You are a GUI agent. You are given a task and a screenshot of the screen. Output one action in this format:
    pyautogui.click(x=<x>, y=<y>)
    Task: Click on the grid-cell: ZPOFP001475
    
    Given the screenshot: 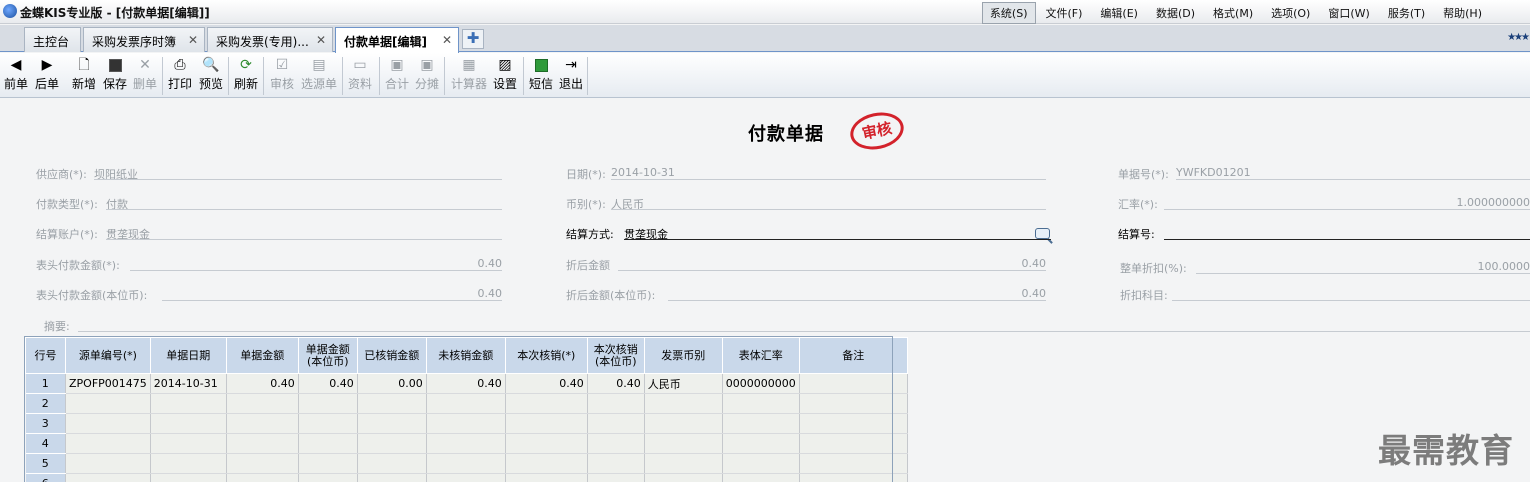 What is the action you would take?
    pyautogui.click(x=108, y=383)
    